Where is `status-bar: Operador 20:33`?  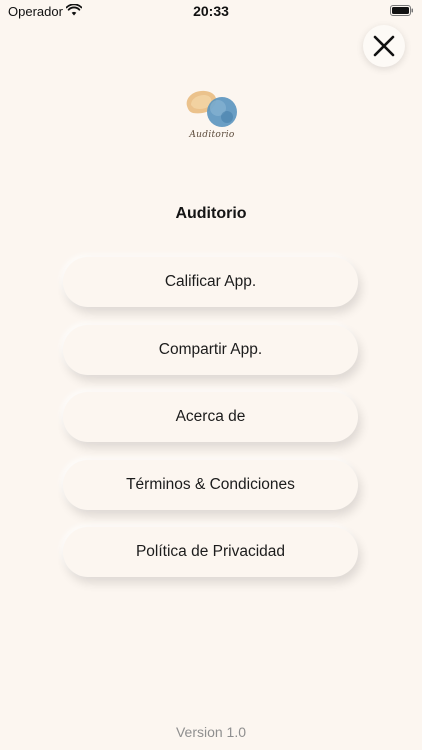 status-bar: Operador 20:33 is located at coordinates (211, 11).